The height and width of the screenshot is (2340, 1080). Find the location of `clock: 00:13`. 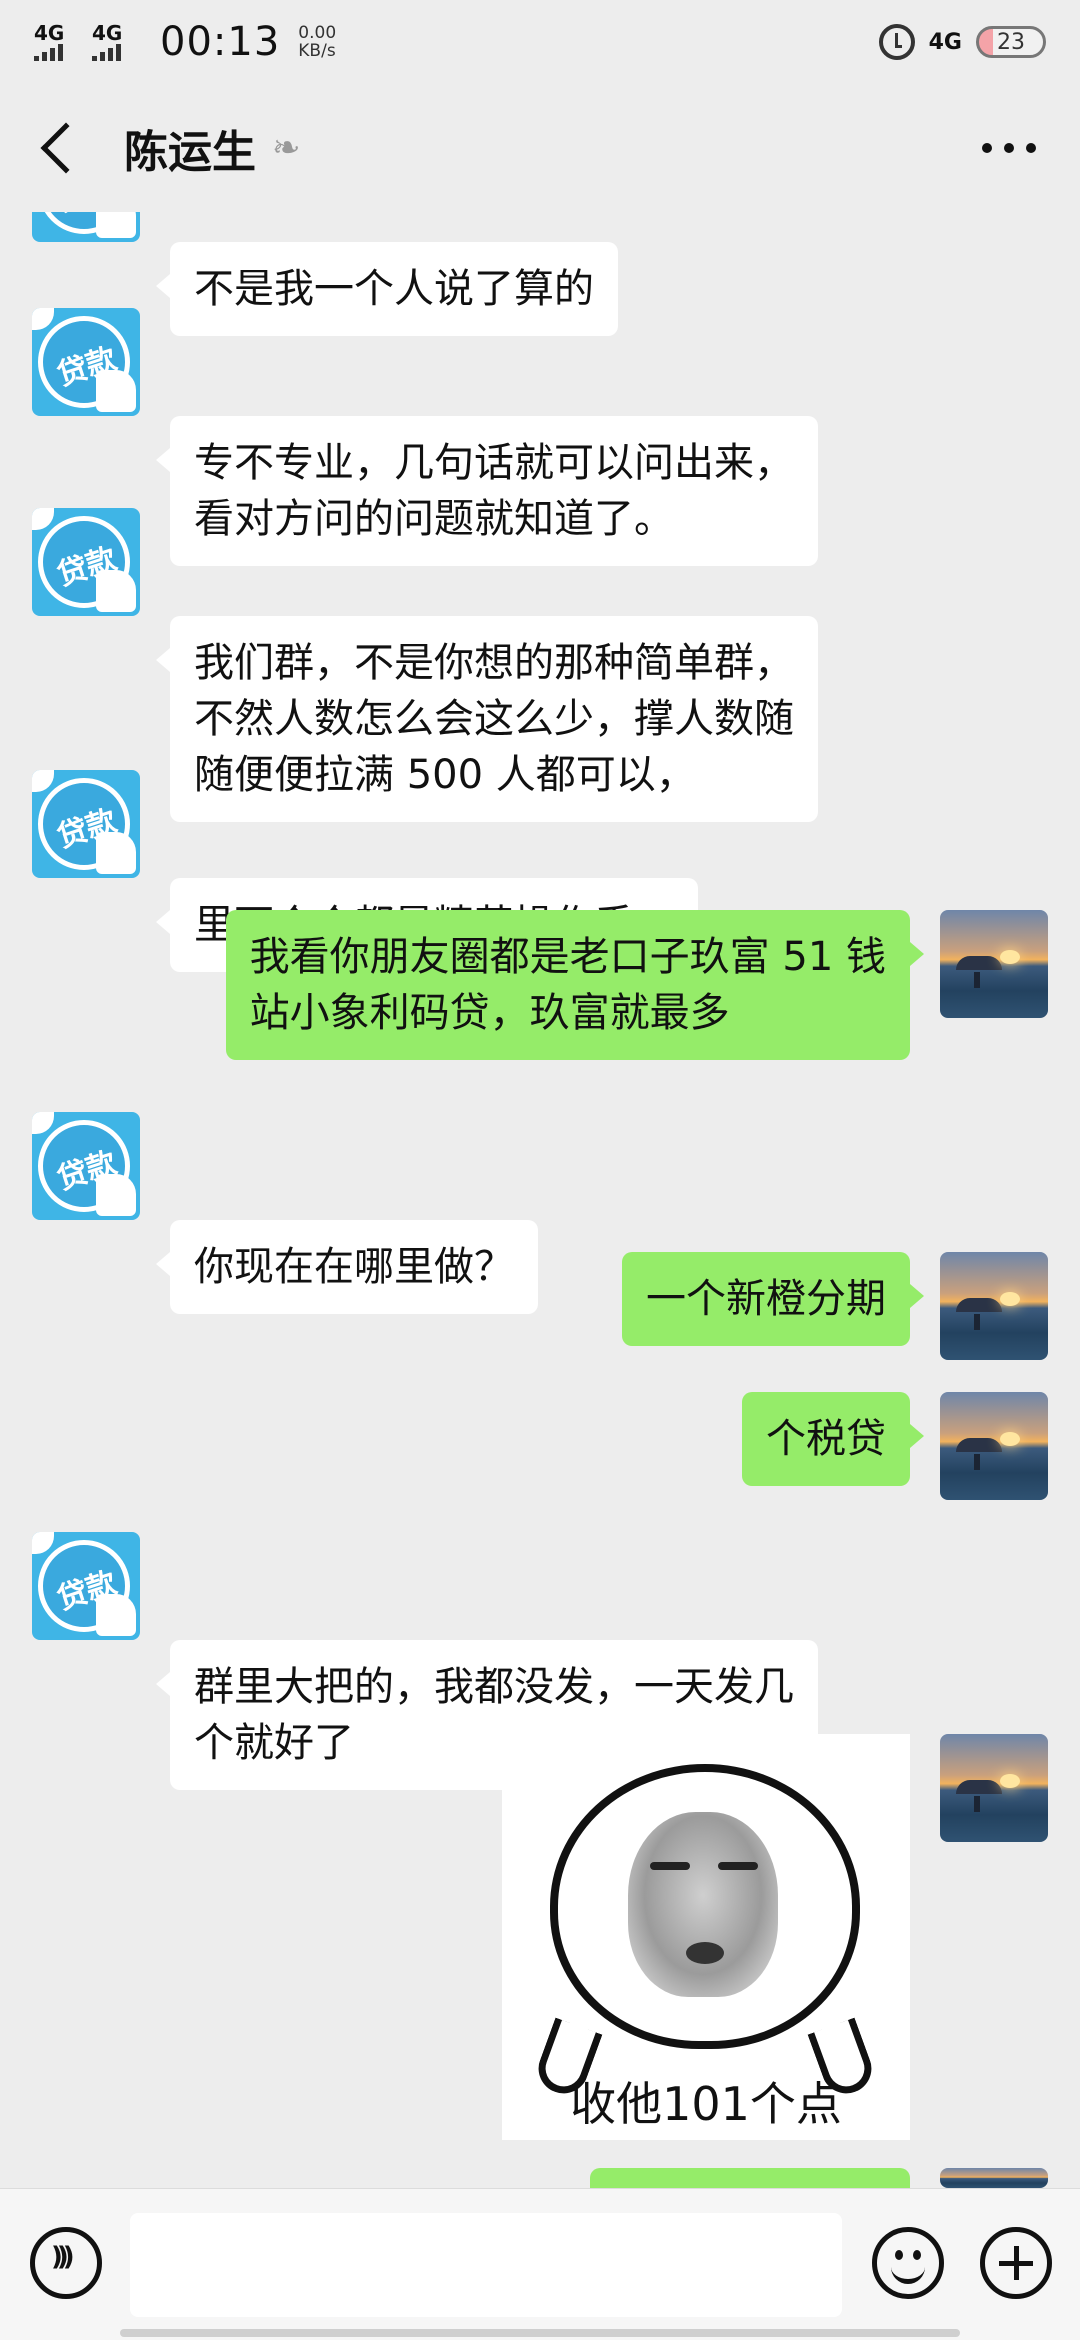

clock: 00:13 is located at coordinates (220, 42).